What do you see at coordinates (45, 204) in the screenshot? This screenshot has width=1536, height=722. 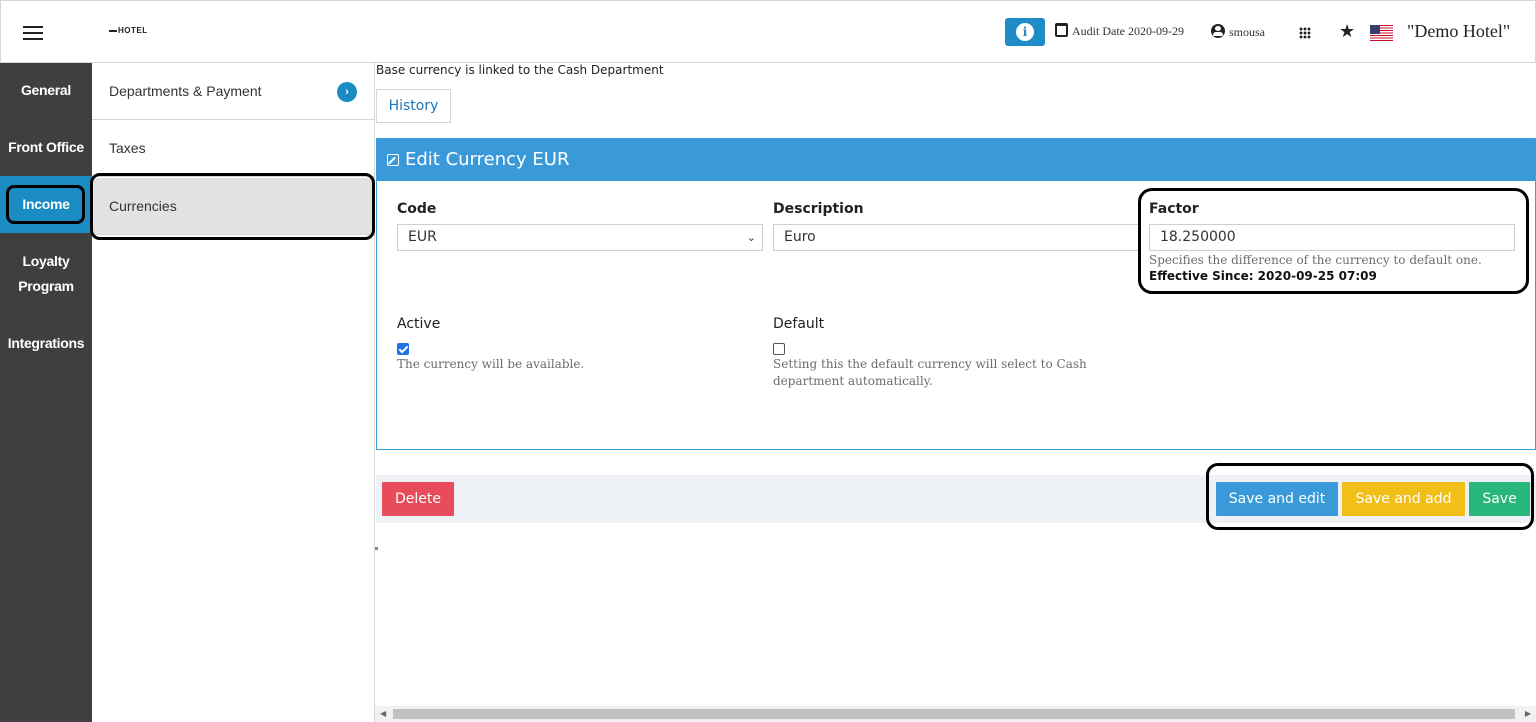 I see `highlight-outline-income` at bounding box center [45, 204].